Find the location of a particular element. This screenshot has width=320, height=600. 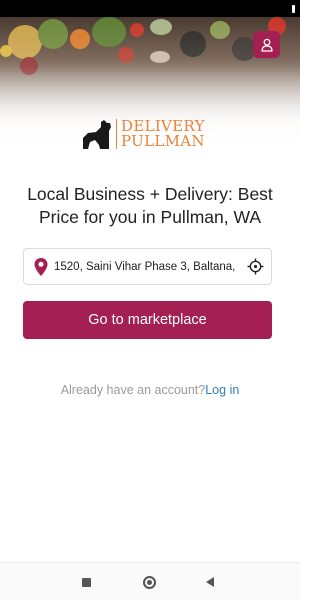

circle-icon-dot is located at coordinates (149, 582).